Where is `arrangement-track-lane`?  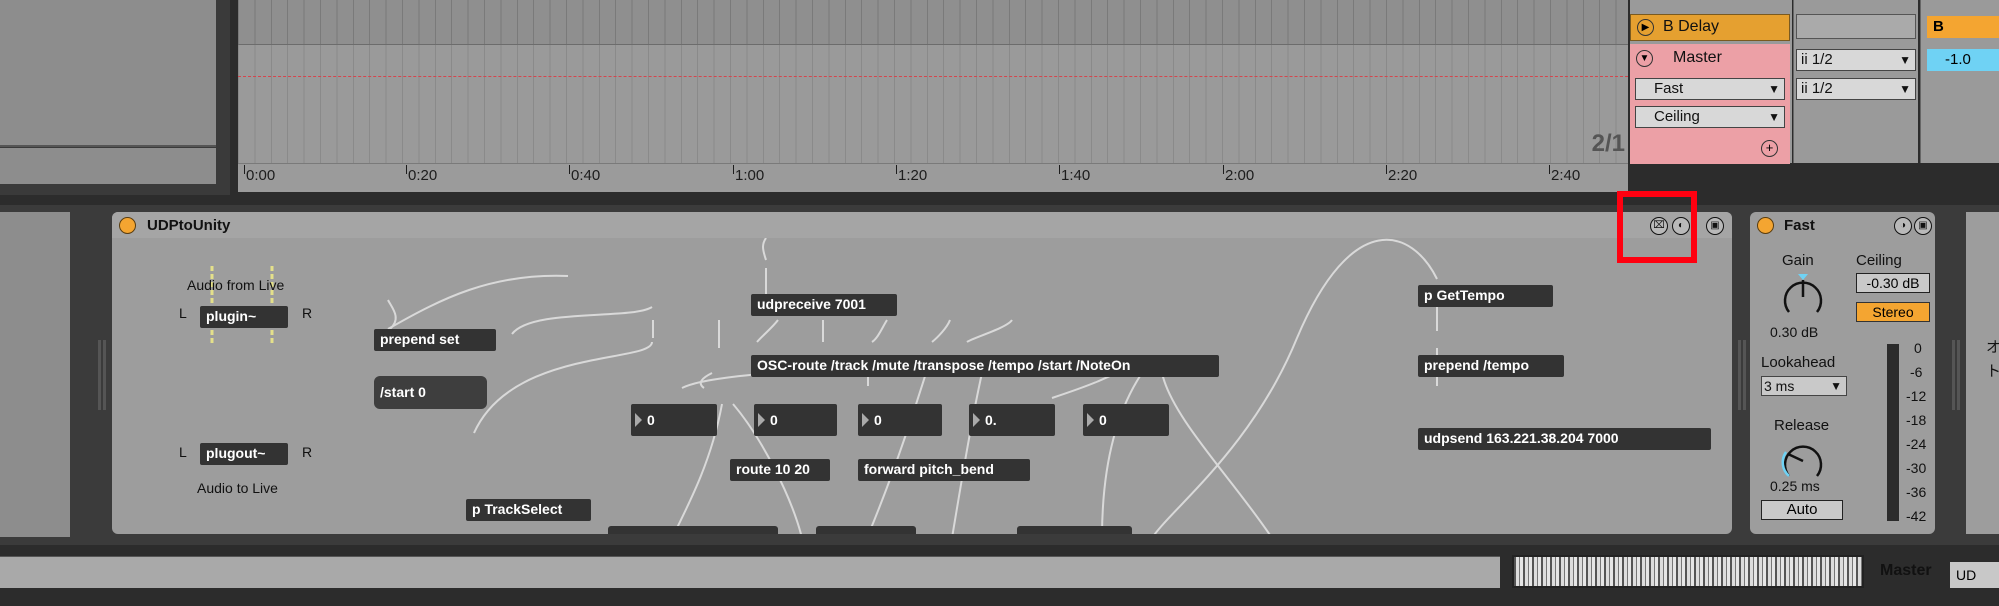 arrangement-track-lane is located at coordinates (933, 22).